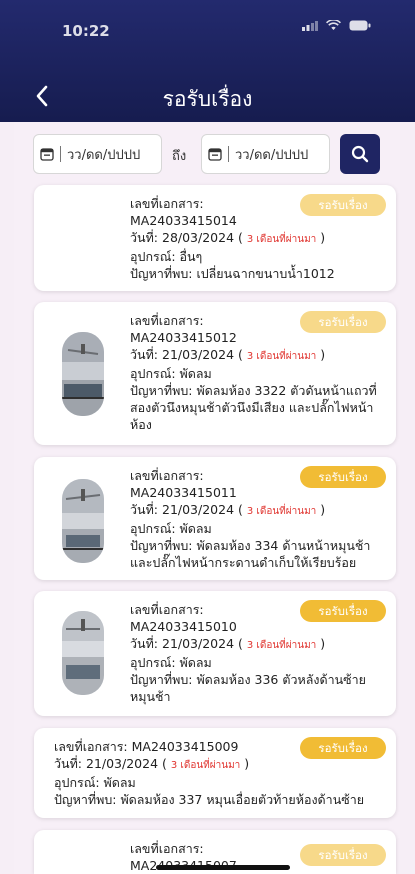  What do you see at coordinates (207, 30) in the screenshot?
I see `status-bar: 10:22` at bounding box center [207, 30].